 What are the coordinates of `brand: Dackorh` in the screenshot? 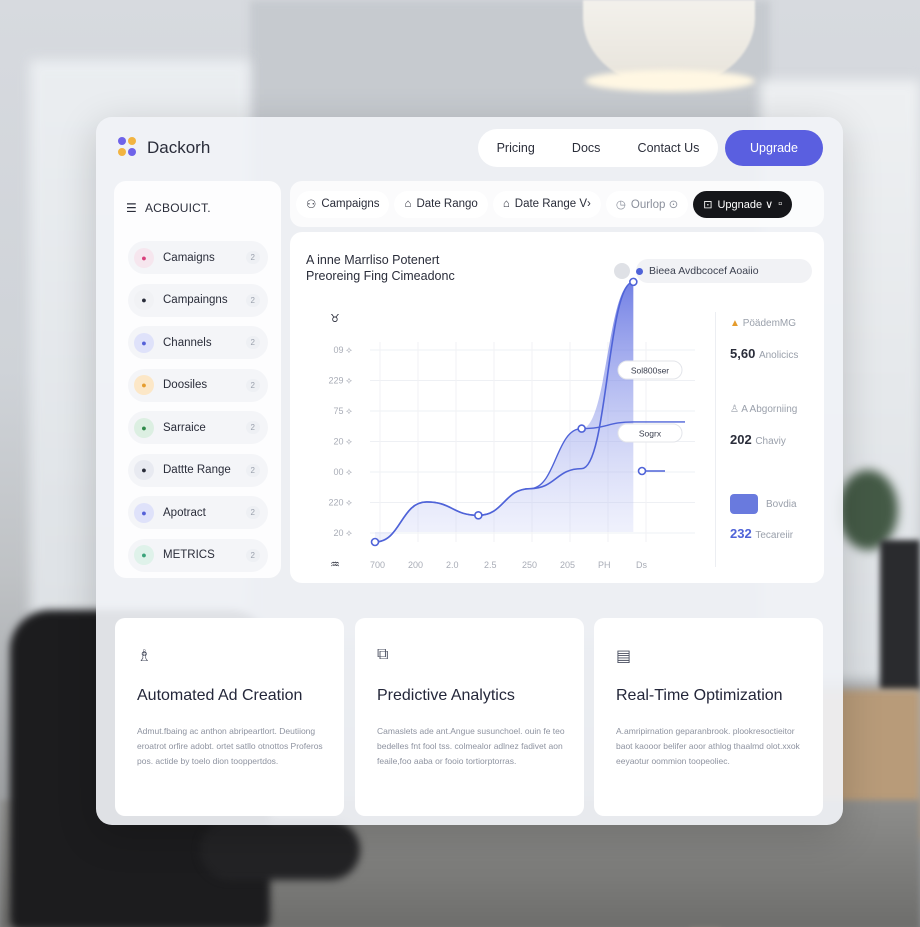 It's located at (164, 148).